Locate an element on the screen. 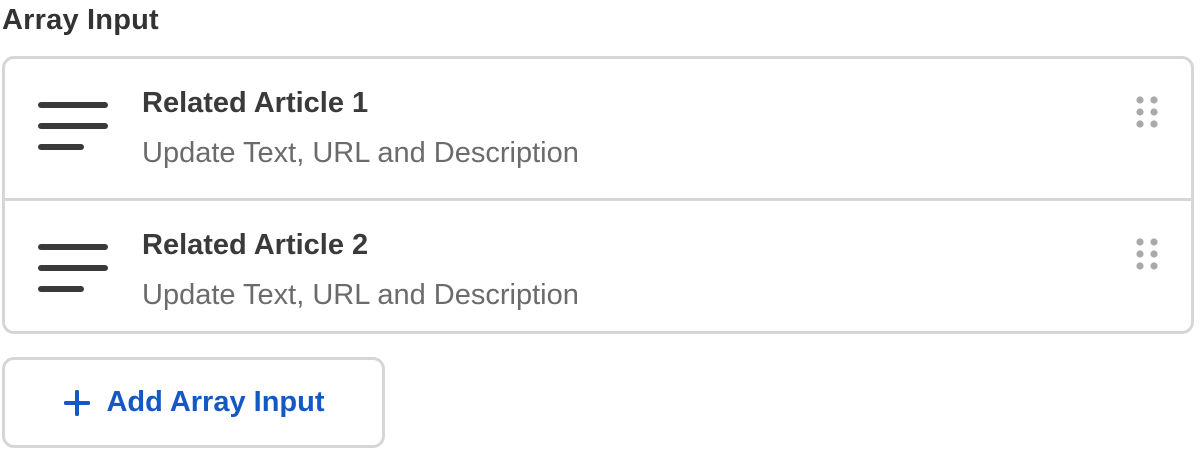 The image size is (1200, 450). add-button-label: Add Array Input is located at coordinates (215, 402).